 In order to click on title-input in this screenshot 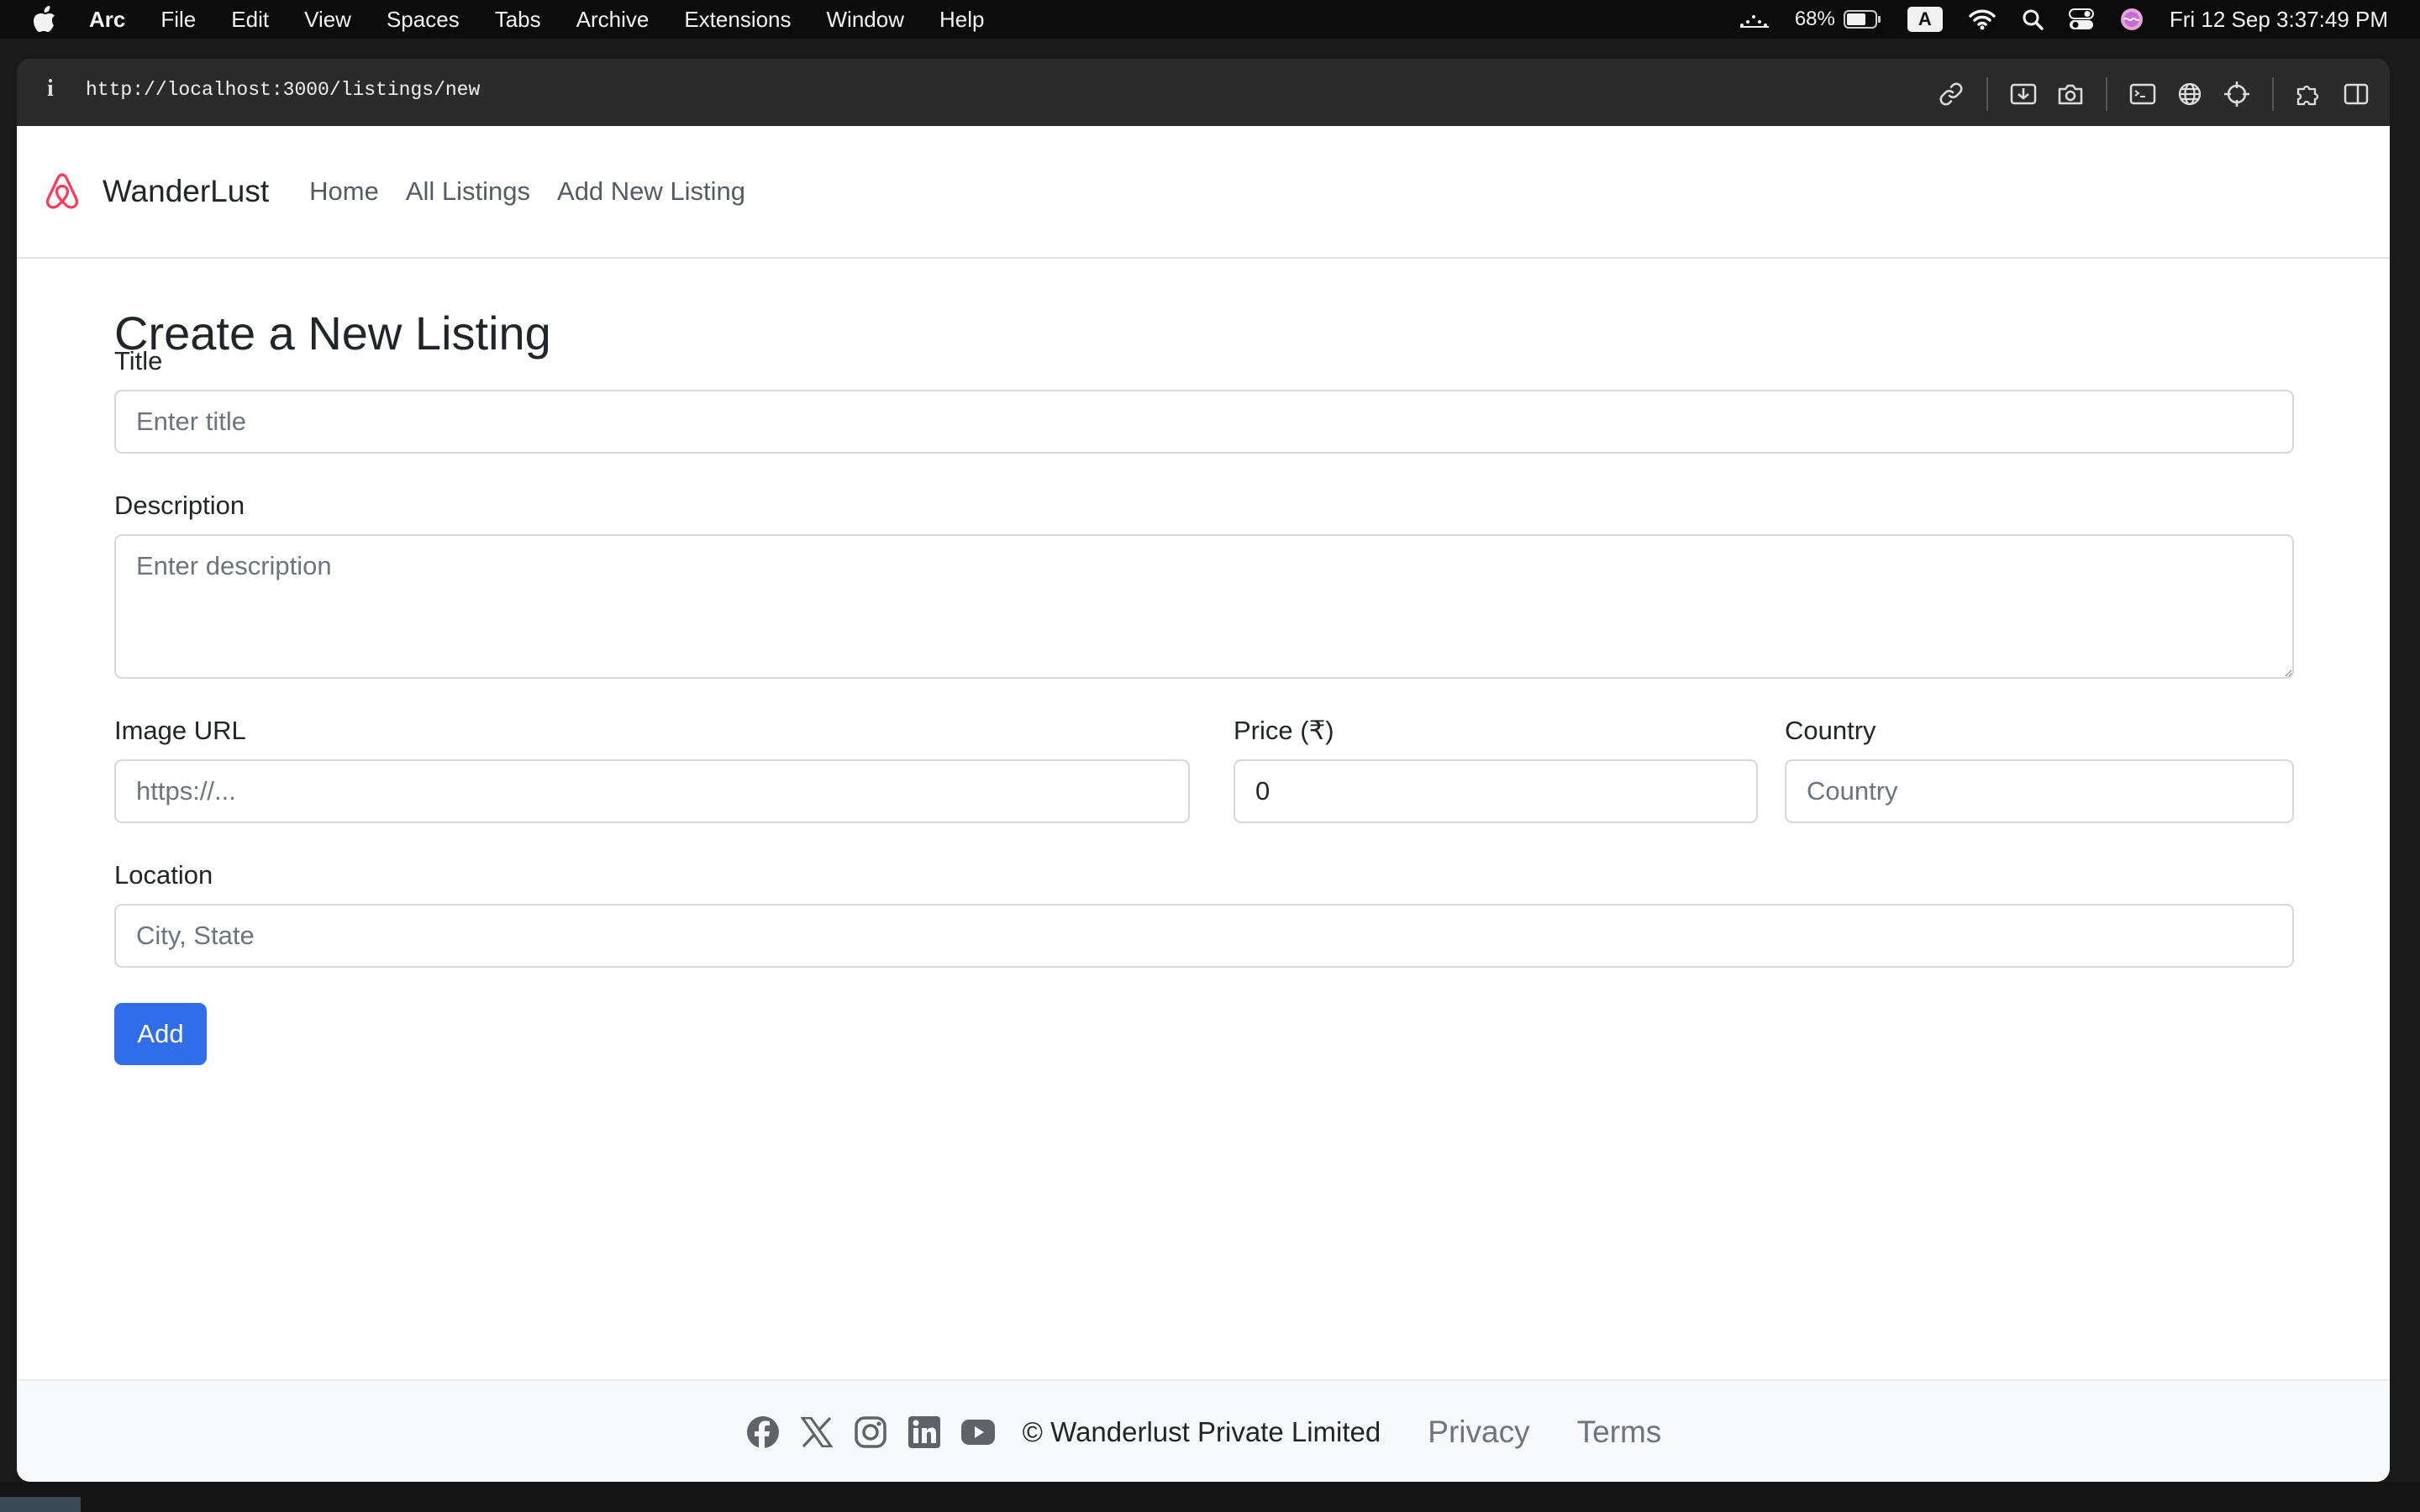, I will do `click(1204, 422)`.